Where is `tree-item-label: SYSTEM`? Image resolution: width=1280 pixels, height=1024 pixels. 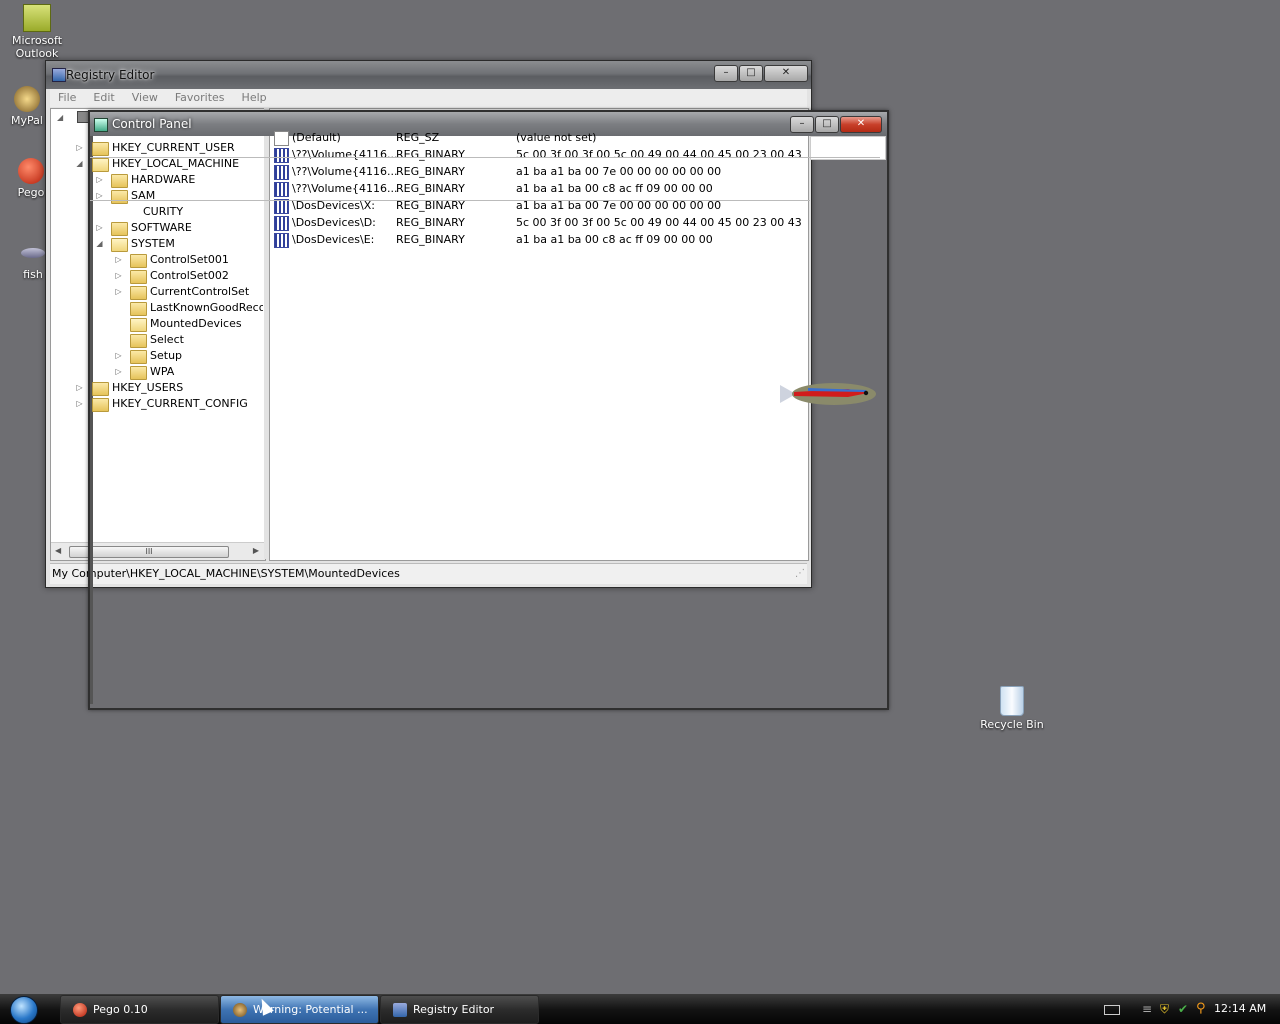
tree-item-label: SYSTEM is located at coordinates (153, 243).